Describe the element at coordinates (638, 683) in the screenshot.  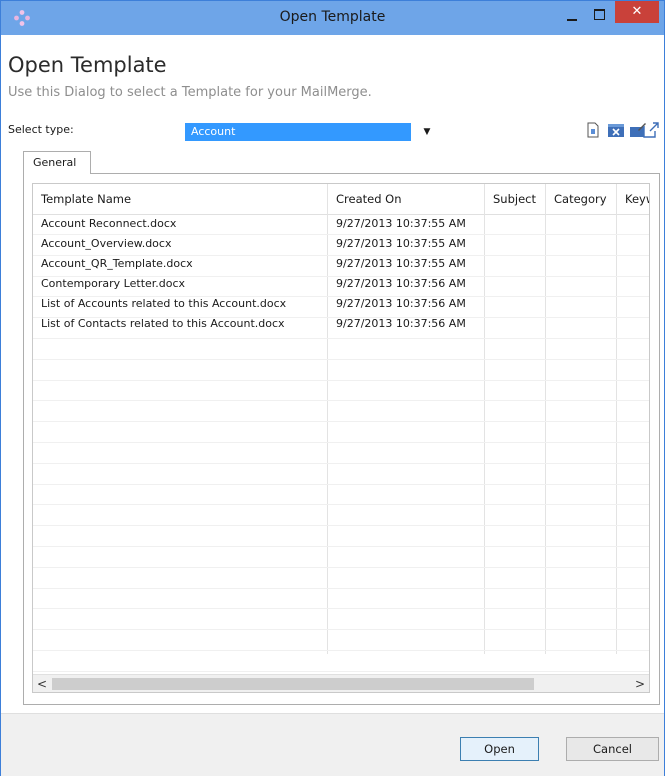
I see `scroll-right-icon: >` at that location.